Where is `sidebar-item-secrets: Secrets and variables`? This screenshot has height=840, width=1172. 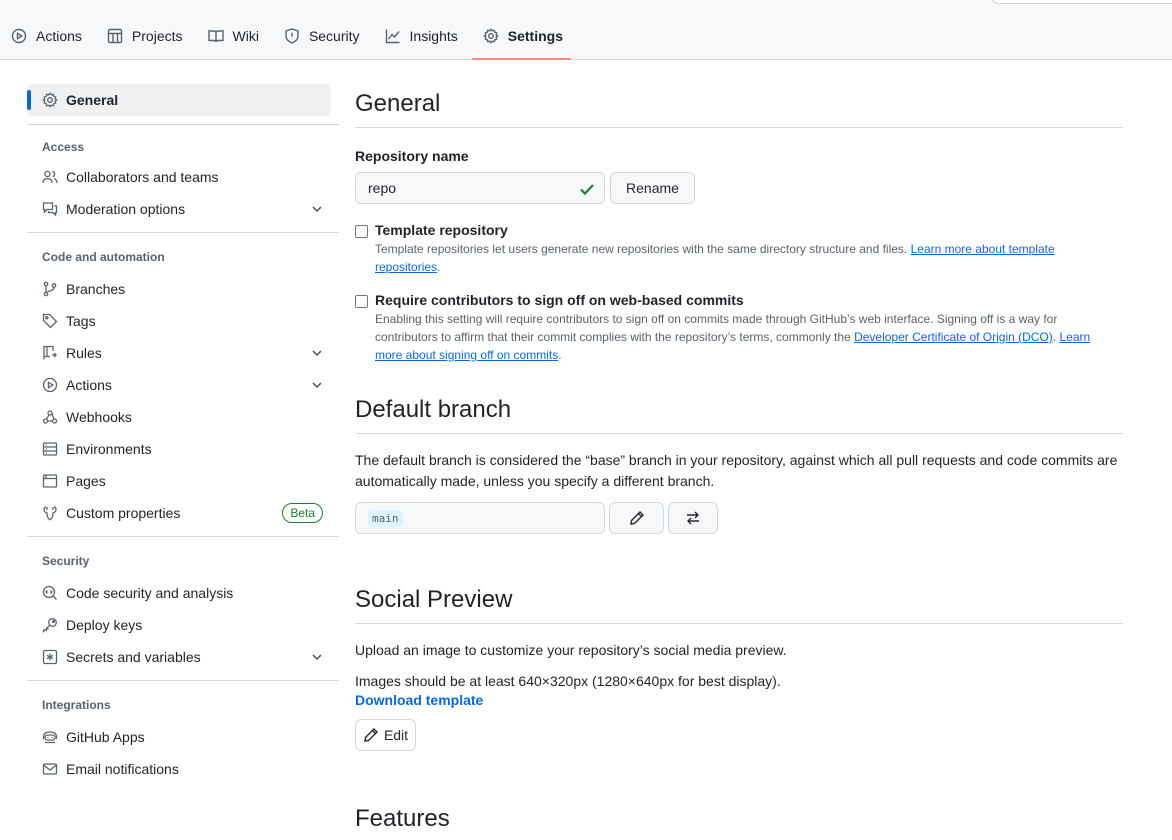
sidebar-item-secrets: Secrets and variables is located at coordinates (183, 657).